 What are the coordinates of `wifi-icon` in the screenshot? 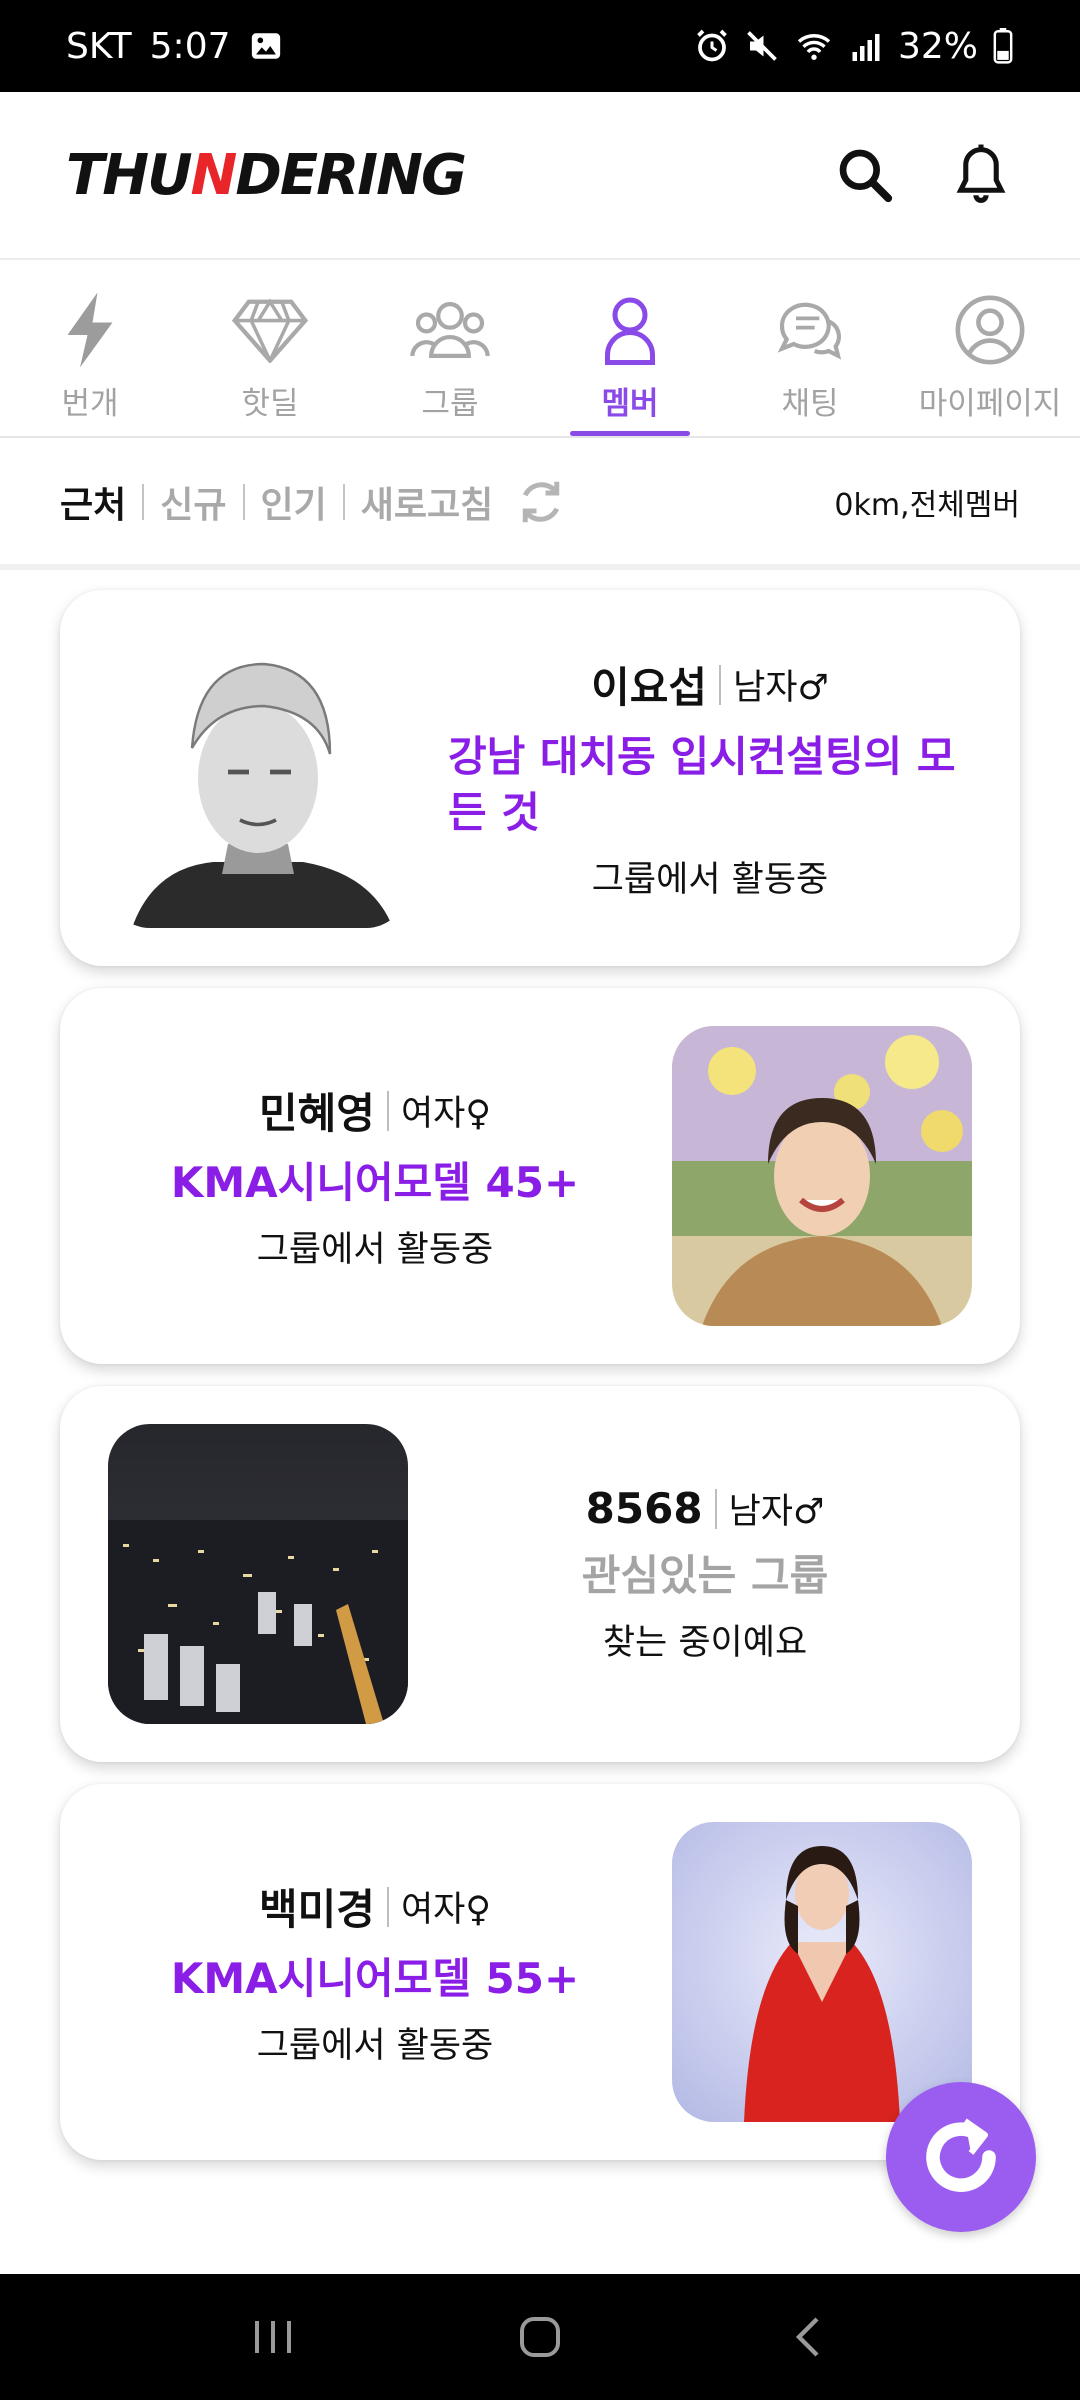 It's located at (814, 46).